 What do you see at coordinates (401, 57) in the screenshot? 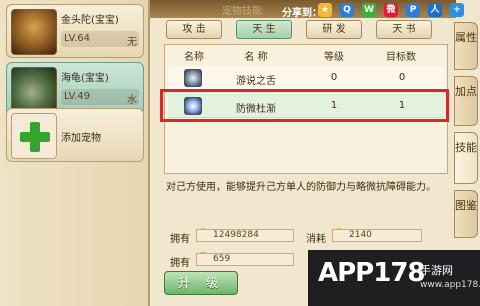
I see `column-header-targets: 目标数` at bounding box center [401, 57].